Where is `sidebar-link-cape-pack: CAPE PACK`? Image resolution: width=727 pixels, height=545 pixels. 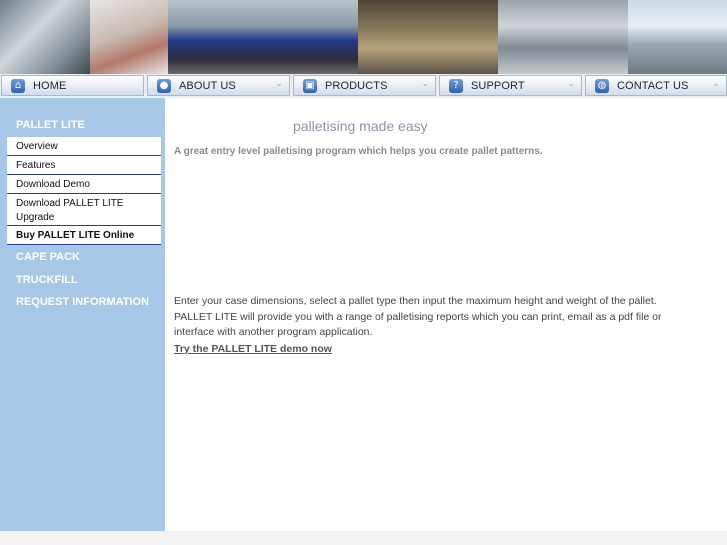 sidebar-link-cape-pack: CAPE PACK is located at coordinates (48, 257).